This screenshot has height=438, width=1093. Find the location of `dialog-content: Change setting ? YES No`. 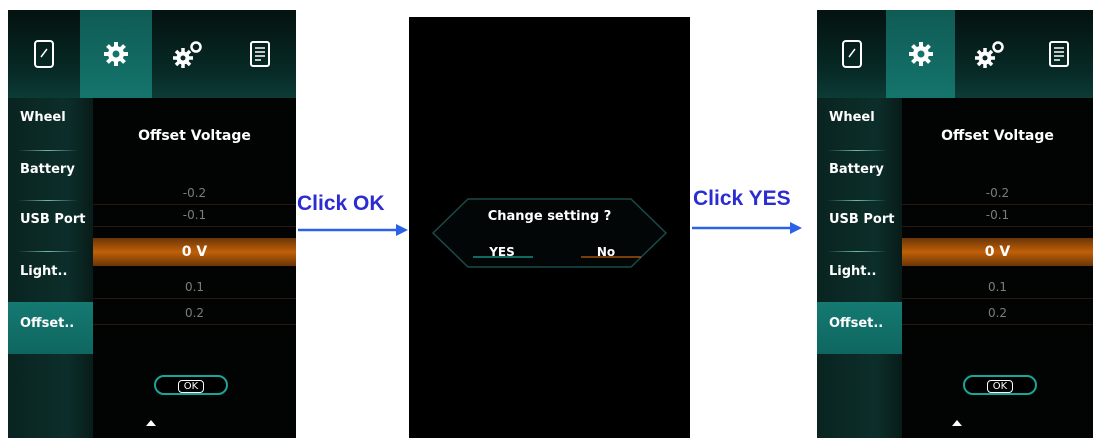

dialog-content: Change setting ? YES No is located at coordinates (549, 233).